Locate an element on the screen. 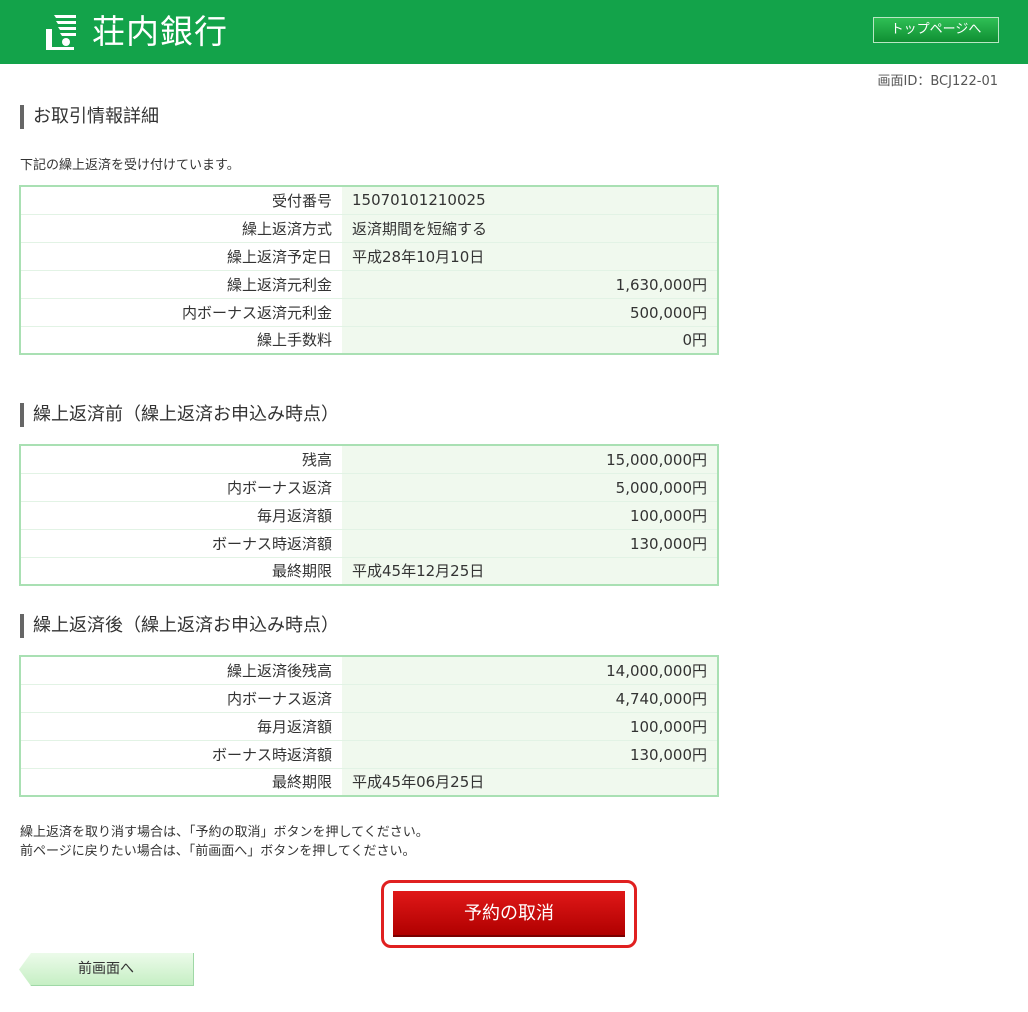 The image size is (1028, 1012). row-value: 返済期間を短縮する is located at coordinates (530, 228).